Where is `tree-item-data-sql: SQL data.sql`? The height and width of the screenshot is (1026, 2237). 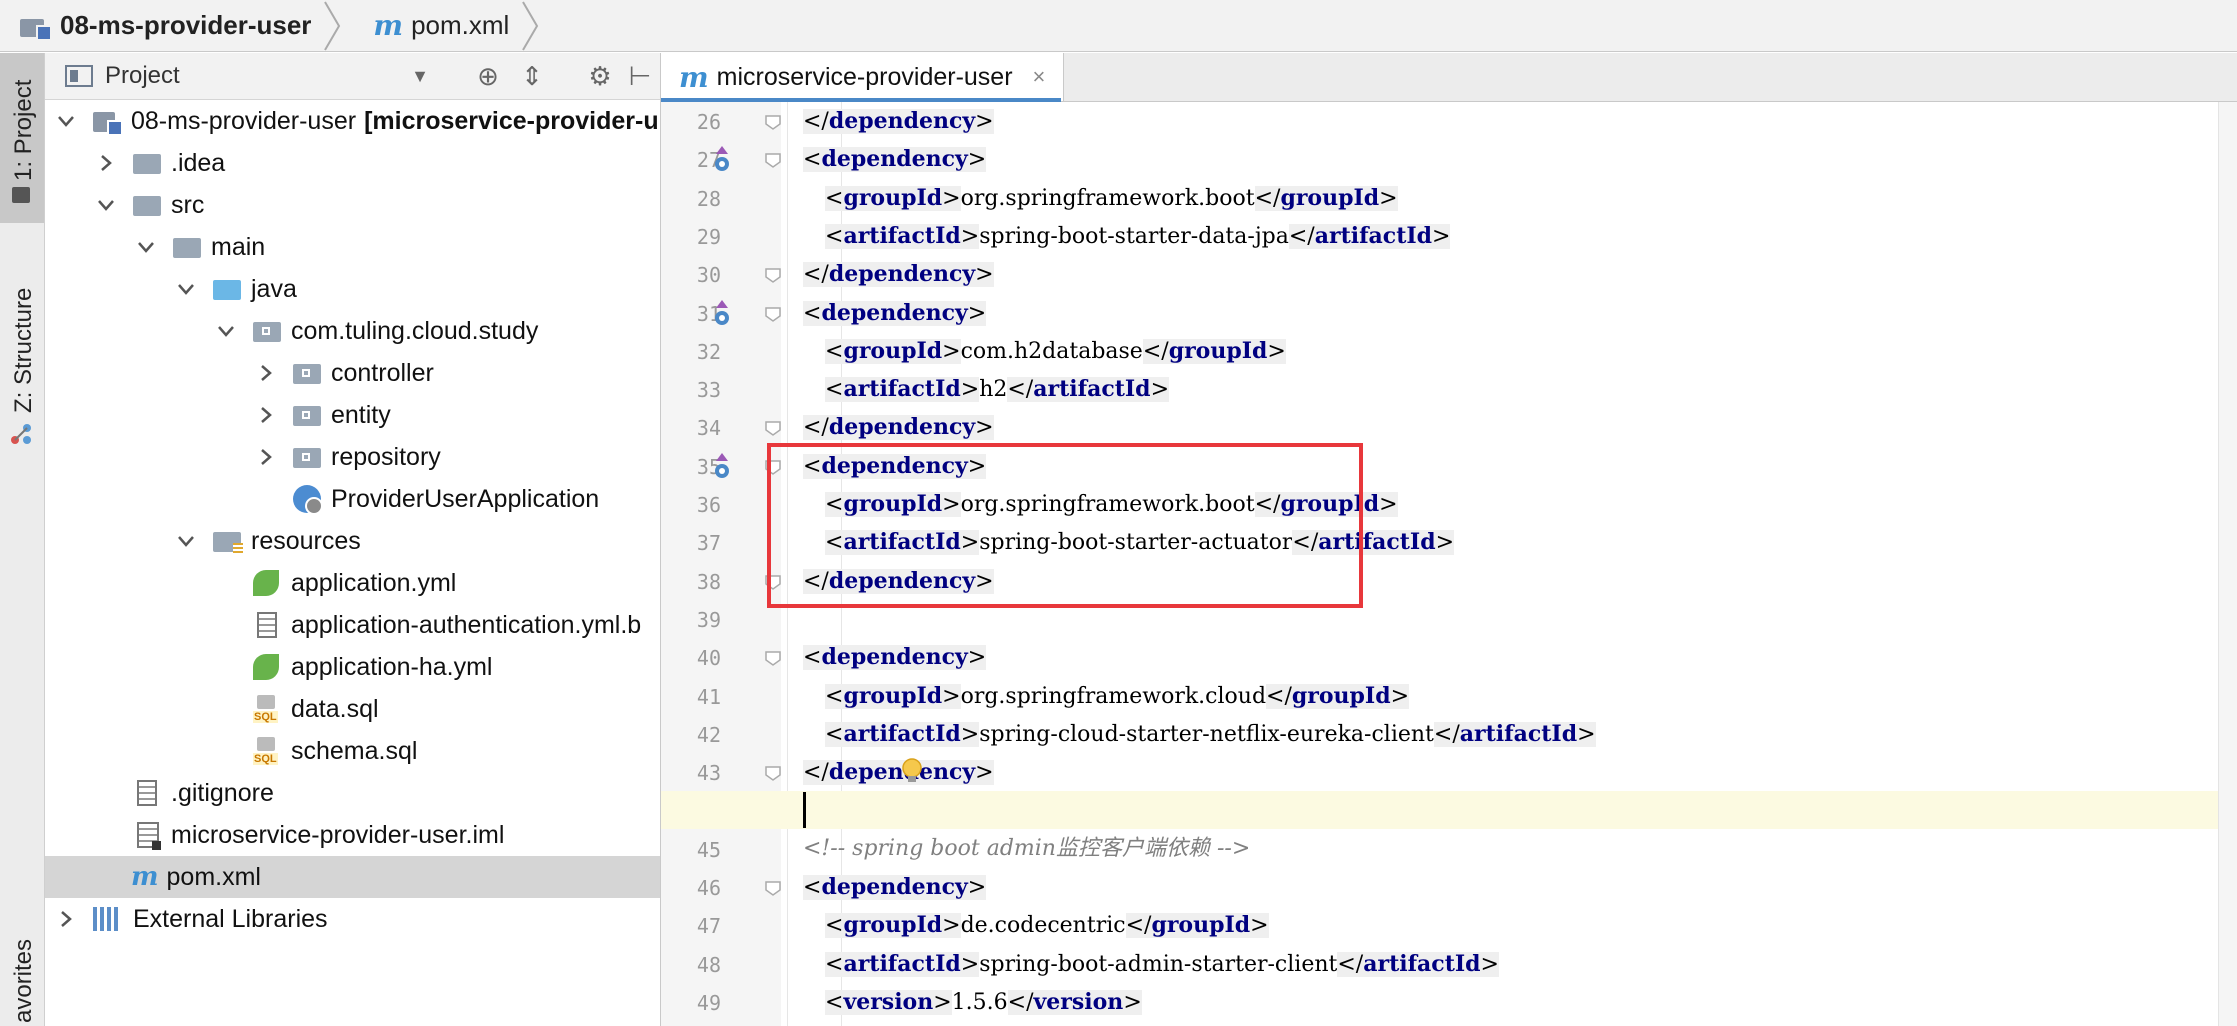
tree-item-data-sql: SQL data.sql is located at coordinates (352, 709).